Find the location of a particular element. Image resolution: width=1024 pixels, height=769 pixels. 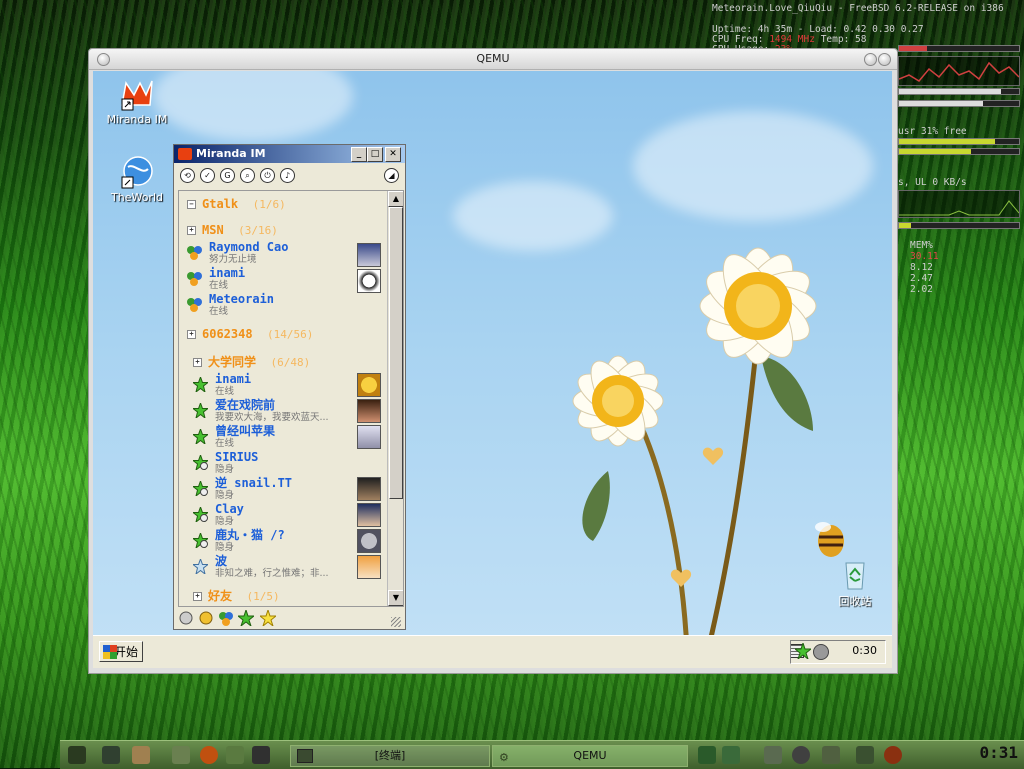

cpu-usage-bar is located at coordinates (959, 48).